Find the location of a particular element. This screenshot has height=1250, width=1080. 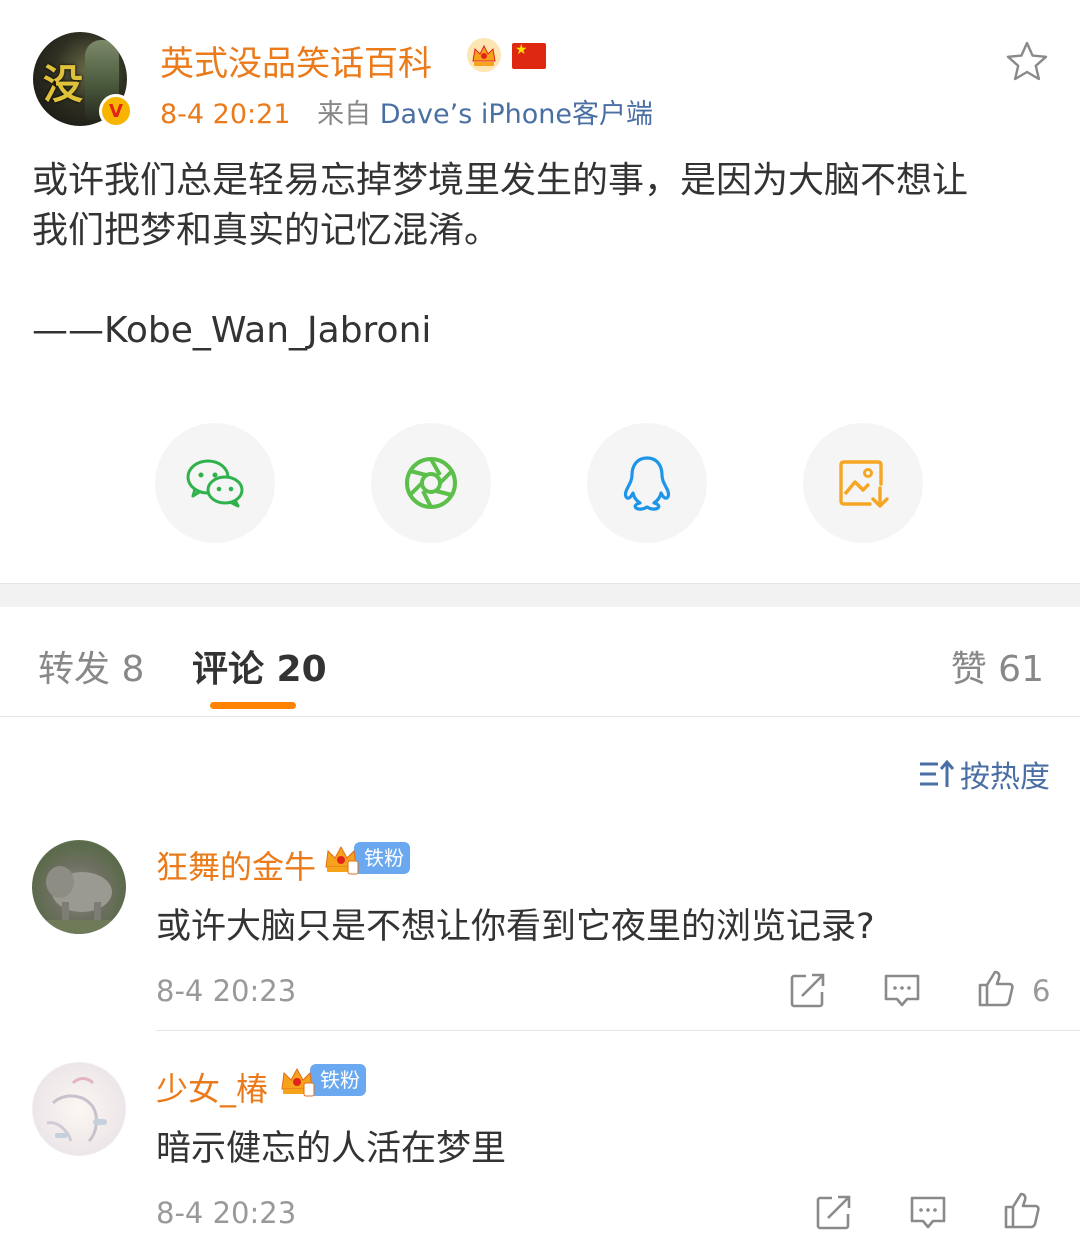

share-qq-button is located at coordinates (647, 483).